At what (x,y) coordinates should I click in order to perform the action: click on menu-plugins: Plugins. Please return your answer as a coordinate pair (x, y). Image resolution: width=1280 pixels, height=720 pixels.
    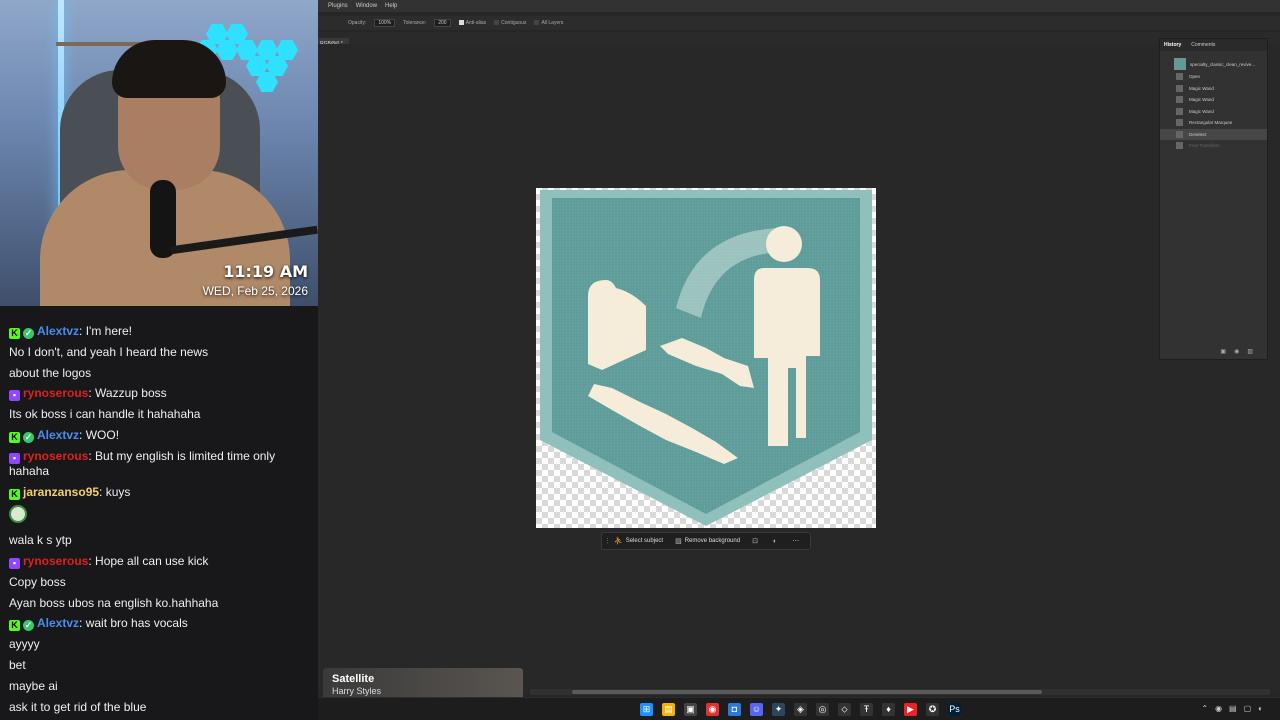
    Looking at the image, I should click on (338, 6).